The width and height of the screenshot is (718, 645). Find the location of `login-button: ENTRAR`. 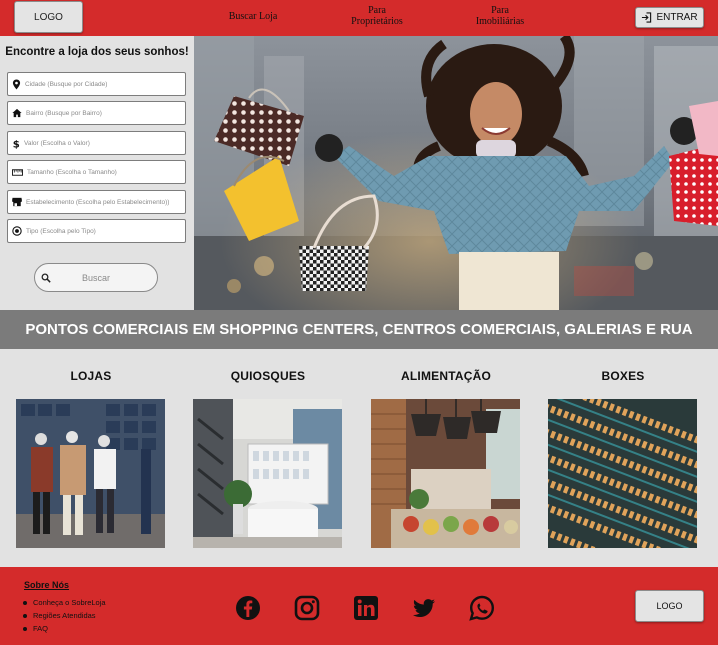

login-button: ENTRAR is located at coordinates (669, 17).